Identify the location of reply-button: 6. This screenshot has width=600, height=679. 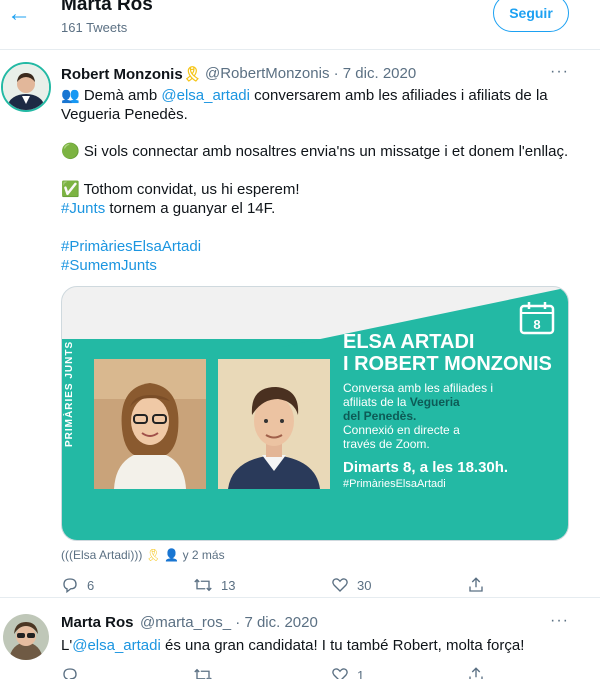
(77, 585).